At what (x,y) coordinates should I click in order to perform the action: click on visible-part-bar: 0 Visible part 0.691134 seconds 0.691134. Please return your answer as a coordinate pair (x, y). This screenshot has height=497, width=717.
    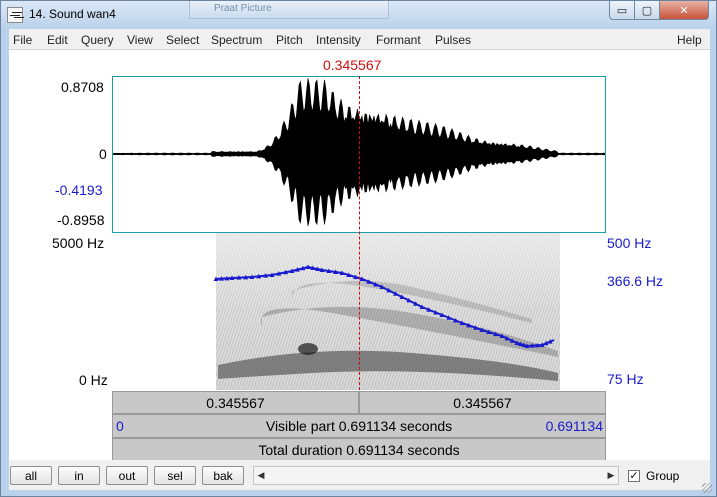
    Looking at the image, I should click on (359, 426).